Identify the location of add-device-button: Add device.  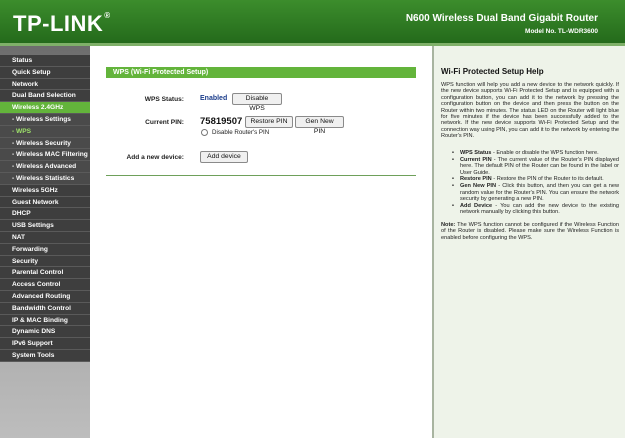
(224, 157).